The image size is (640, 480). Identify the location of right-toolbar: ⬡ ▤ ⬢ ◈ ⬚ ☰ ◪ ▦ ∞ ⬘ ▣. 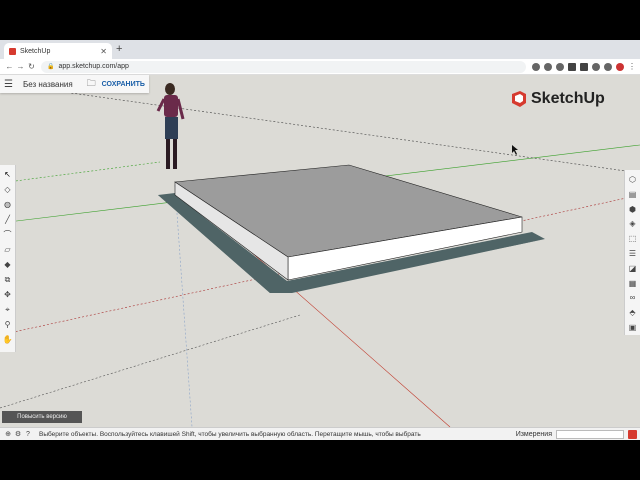
(632, 252).